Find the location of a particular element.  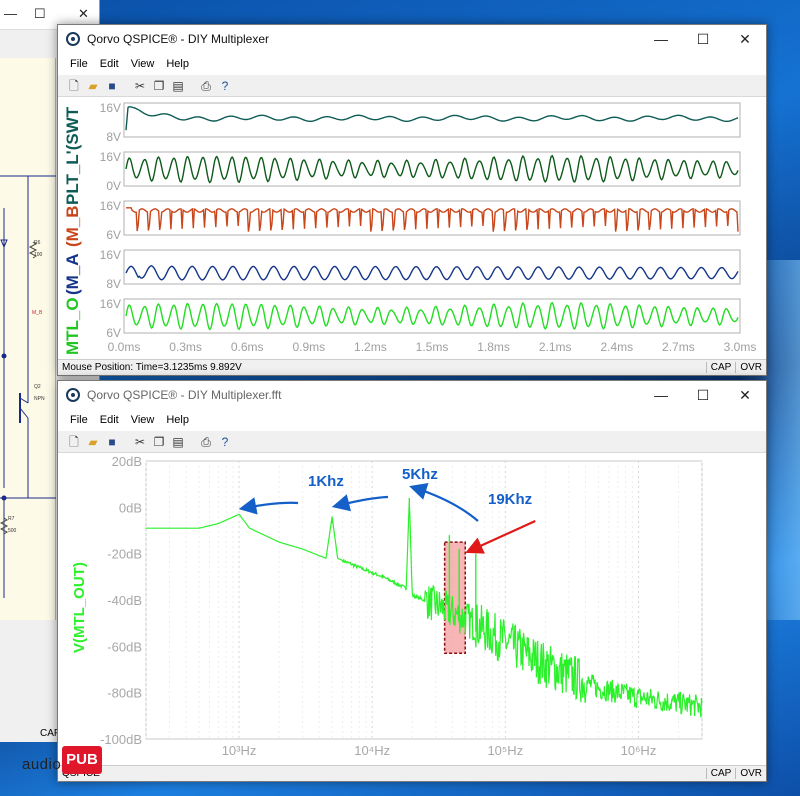

mouse-position-readout: Mouse Position: Time=3.1235ms 9.892V is located at coordinates (152, 367).